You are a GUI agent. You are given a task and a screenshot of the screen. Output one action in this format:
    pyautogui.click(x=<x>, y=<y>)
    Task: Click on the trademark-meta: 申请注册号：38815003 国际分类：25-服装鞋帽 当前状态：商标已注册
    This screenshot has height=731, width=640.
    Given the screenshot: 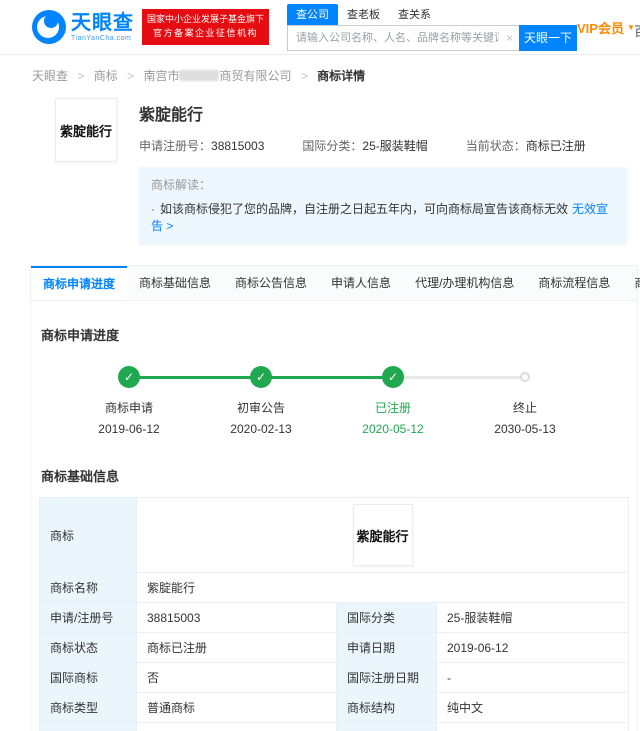 What is the action you would take?
    pyautogui.click(x=383, y=145)
    